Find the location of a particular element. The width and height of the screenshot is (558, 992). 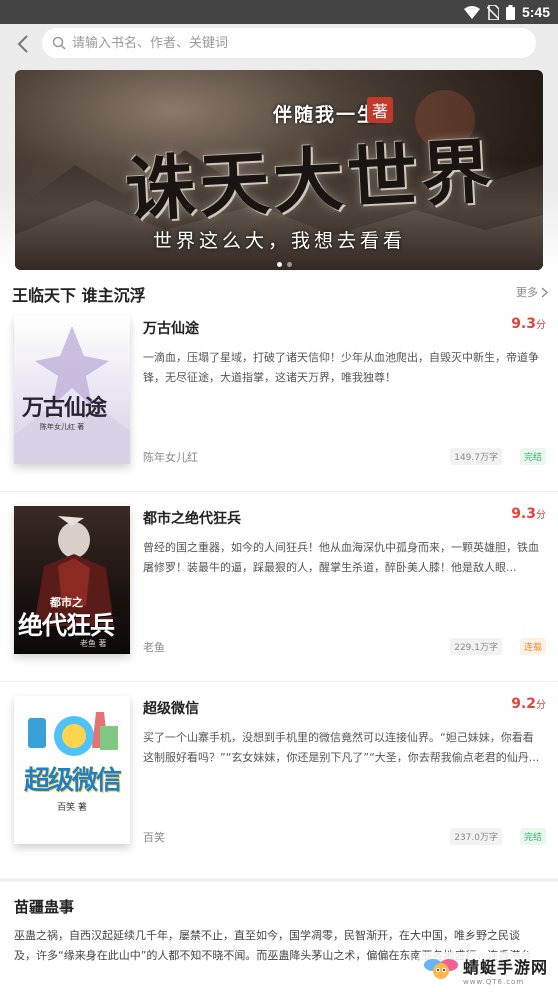

status-bar: 5:45 is located at coordinates (279, 12).